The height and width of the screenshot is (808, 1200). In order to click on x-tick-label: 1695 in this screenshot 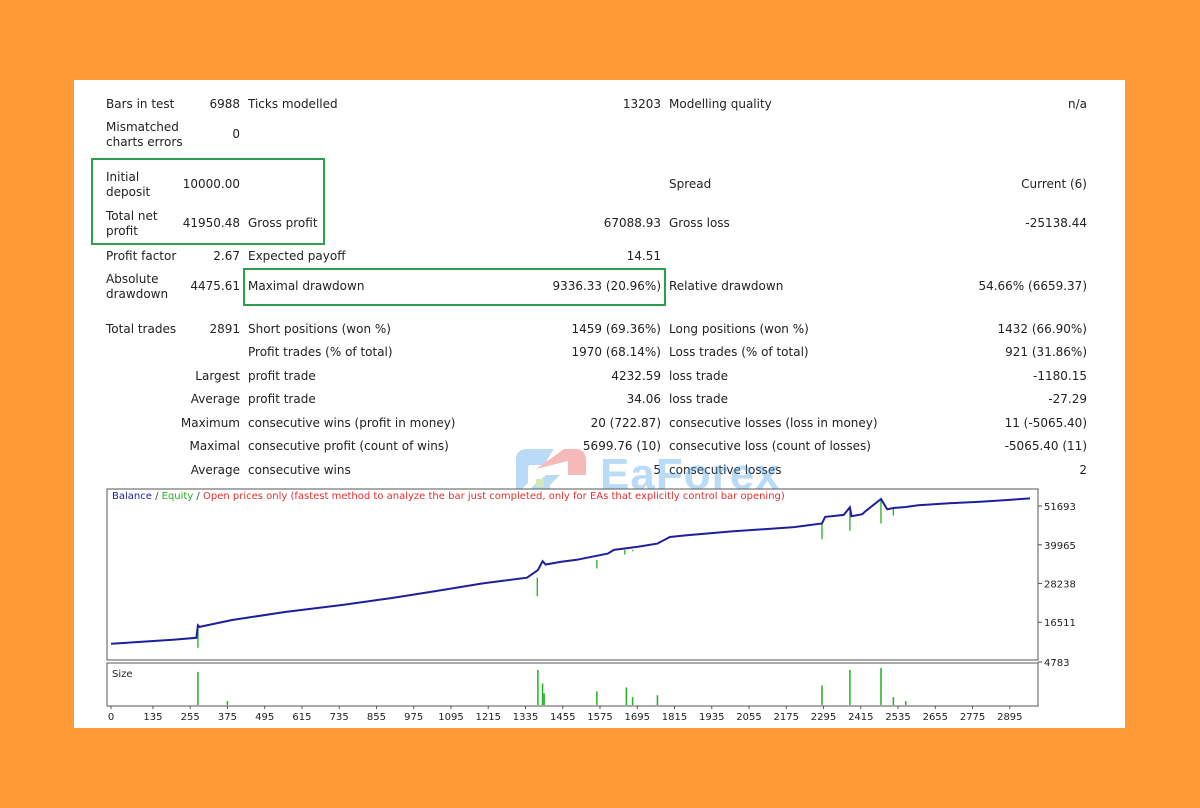, I will do `click(637, 717)`.